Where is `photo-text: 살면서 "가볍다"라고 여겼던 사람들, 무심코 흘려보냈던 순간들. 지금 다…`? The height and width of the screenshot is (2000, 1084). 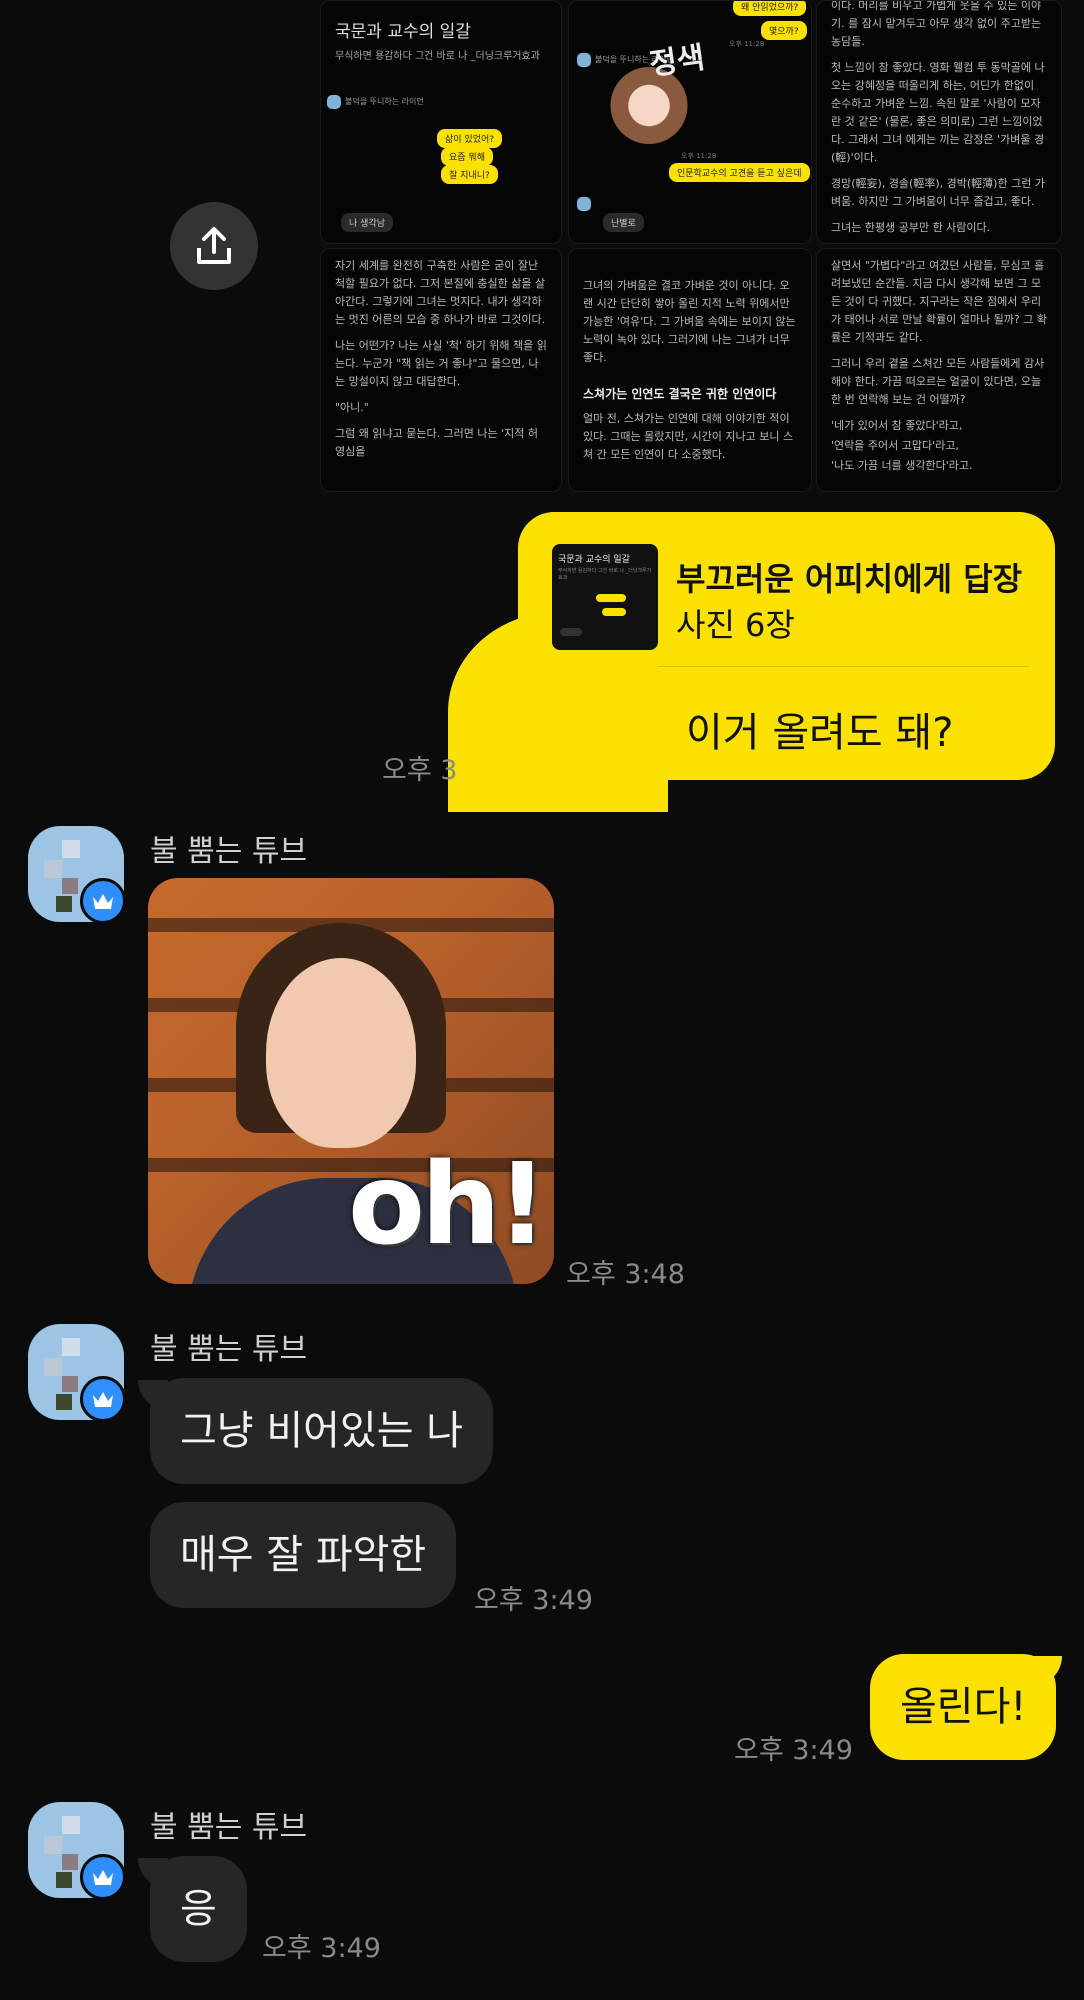
photo-text: 살면서 "가볍다"라고 여겼던 사람들, 무심코 흘려보냈던 순간들. 지금 다… is located at coordinates (939, 301).